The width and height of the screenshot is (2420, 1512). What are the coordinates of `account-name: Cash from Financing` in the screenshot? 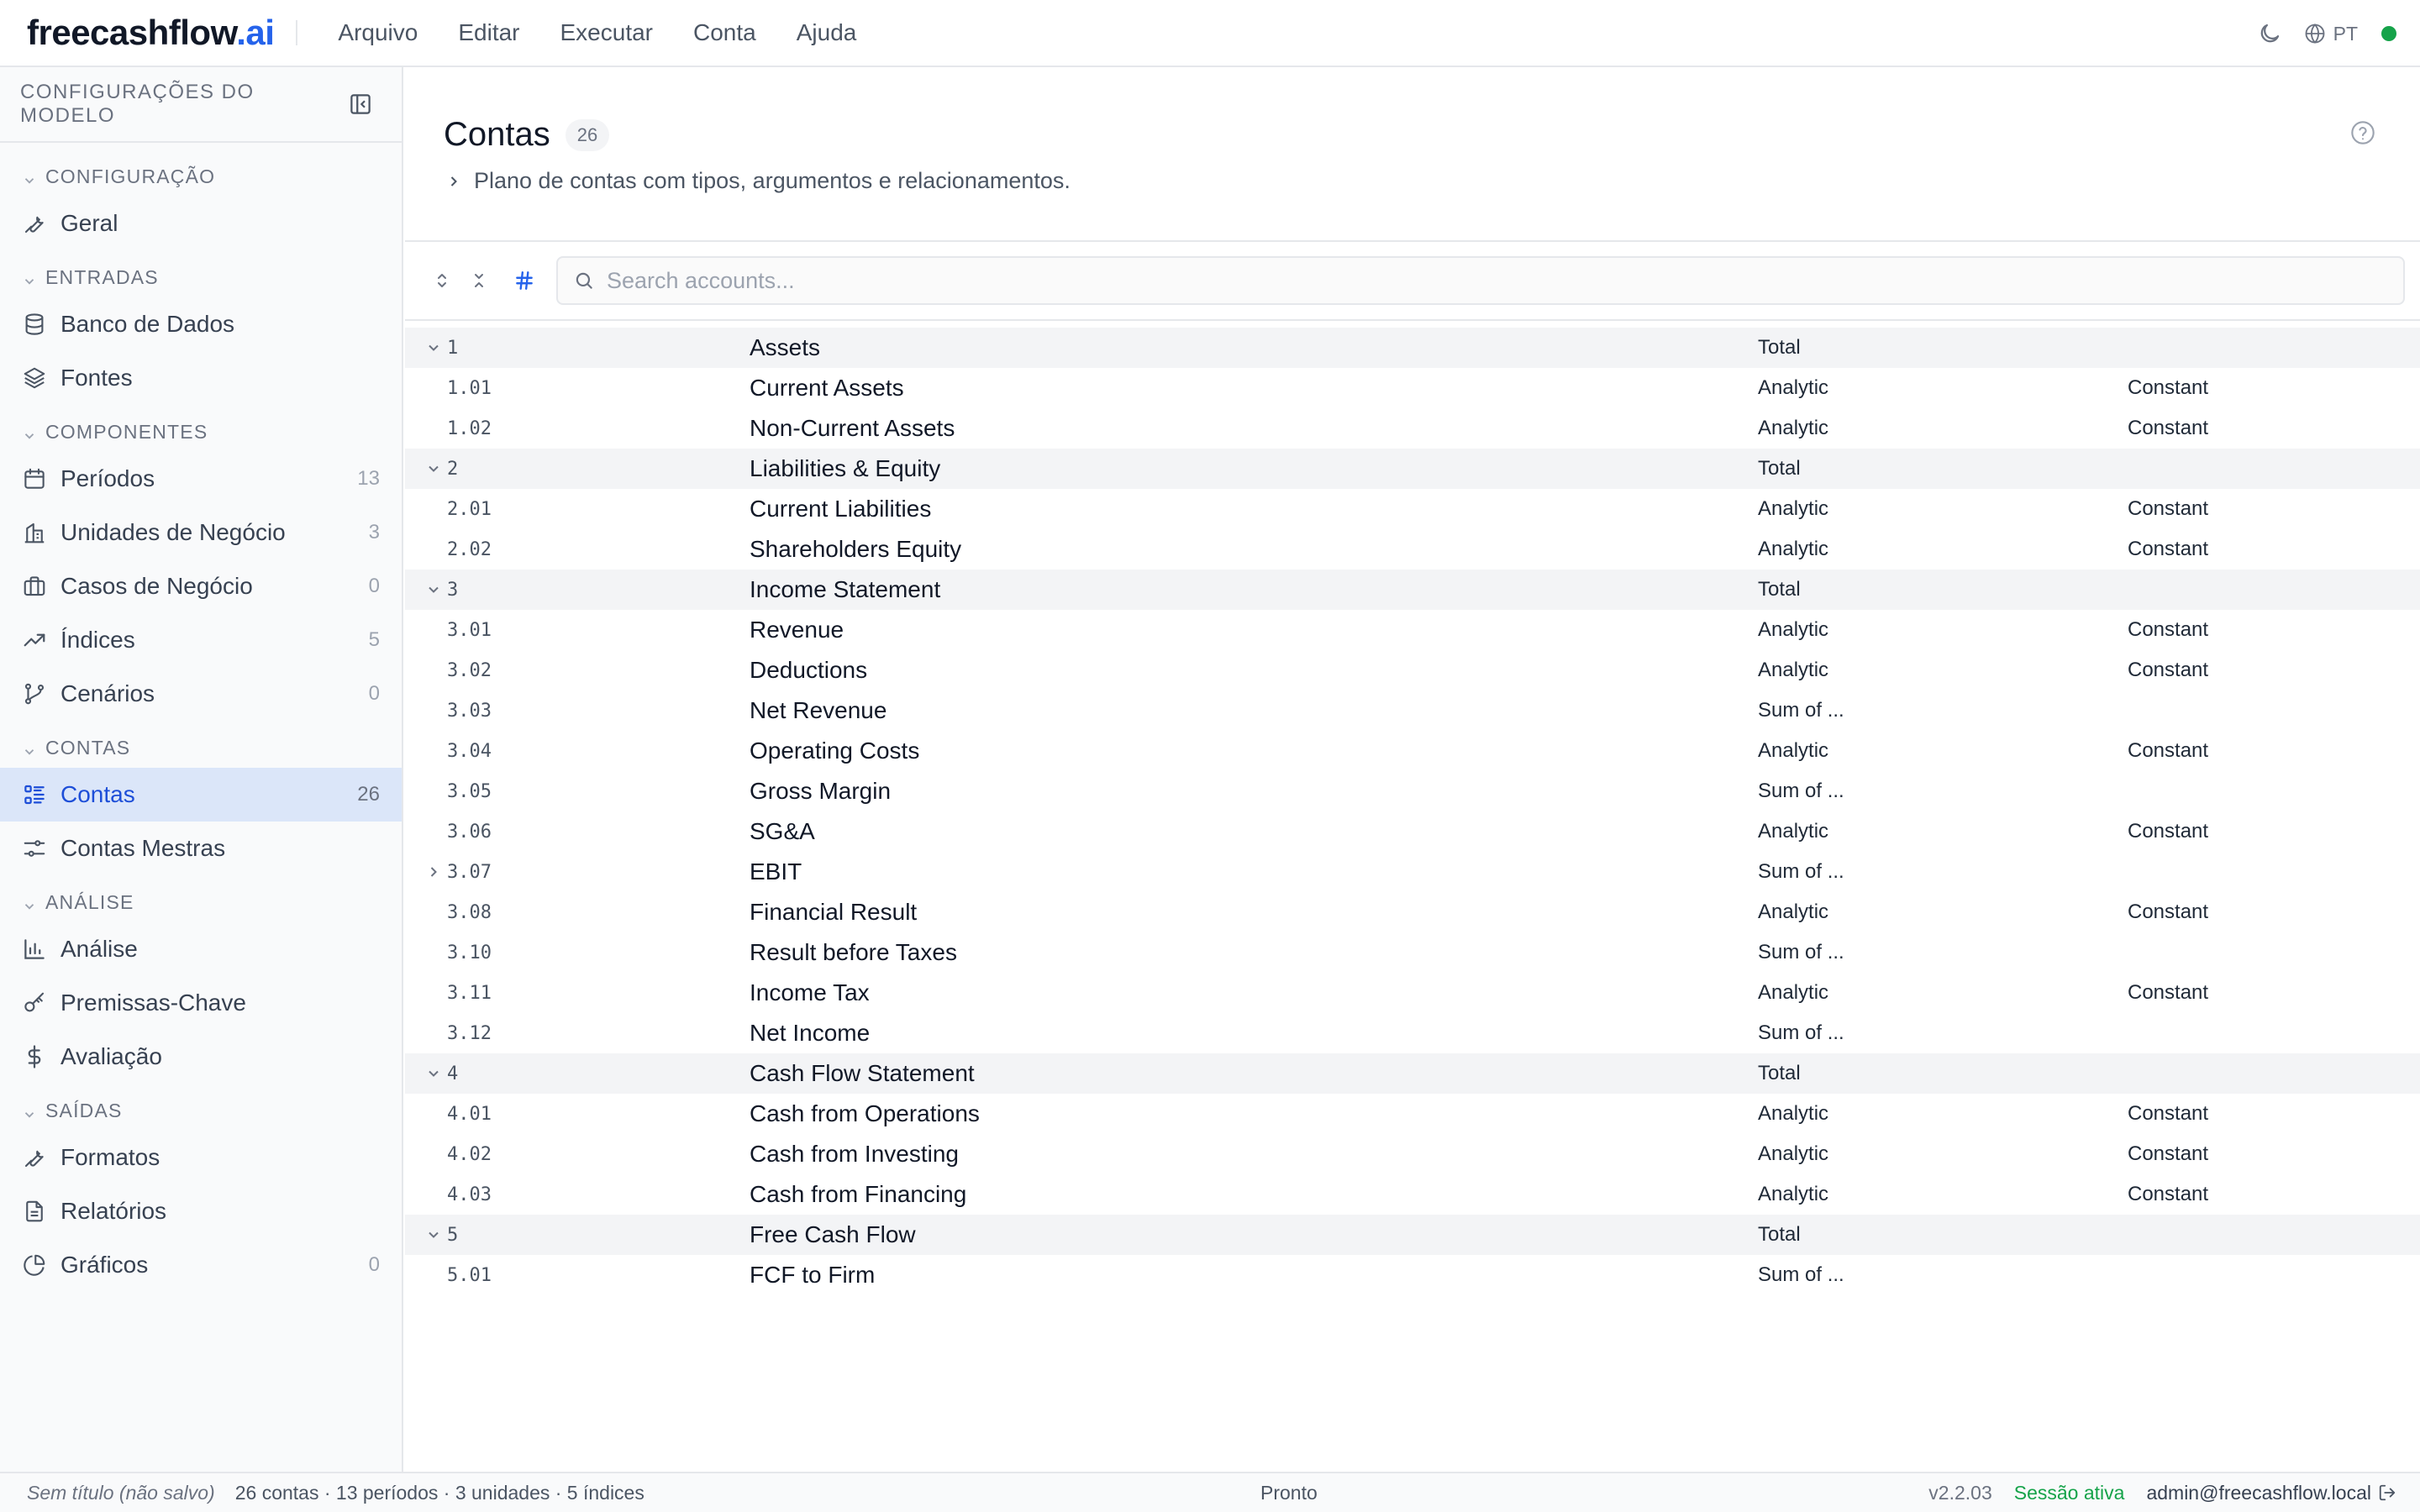 It's located at (858, 1194).